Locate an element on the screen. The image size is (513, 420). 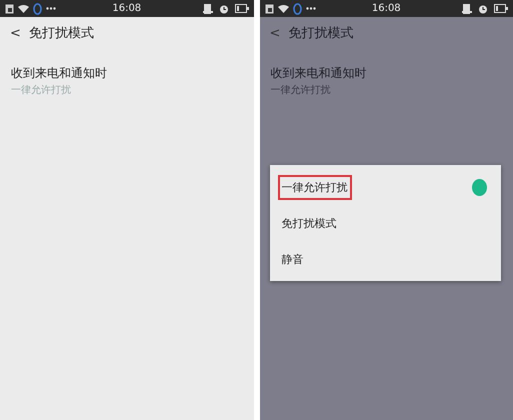
back-button: < is located at coordinates (15, 33).